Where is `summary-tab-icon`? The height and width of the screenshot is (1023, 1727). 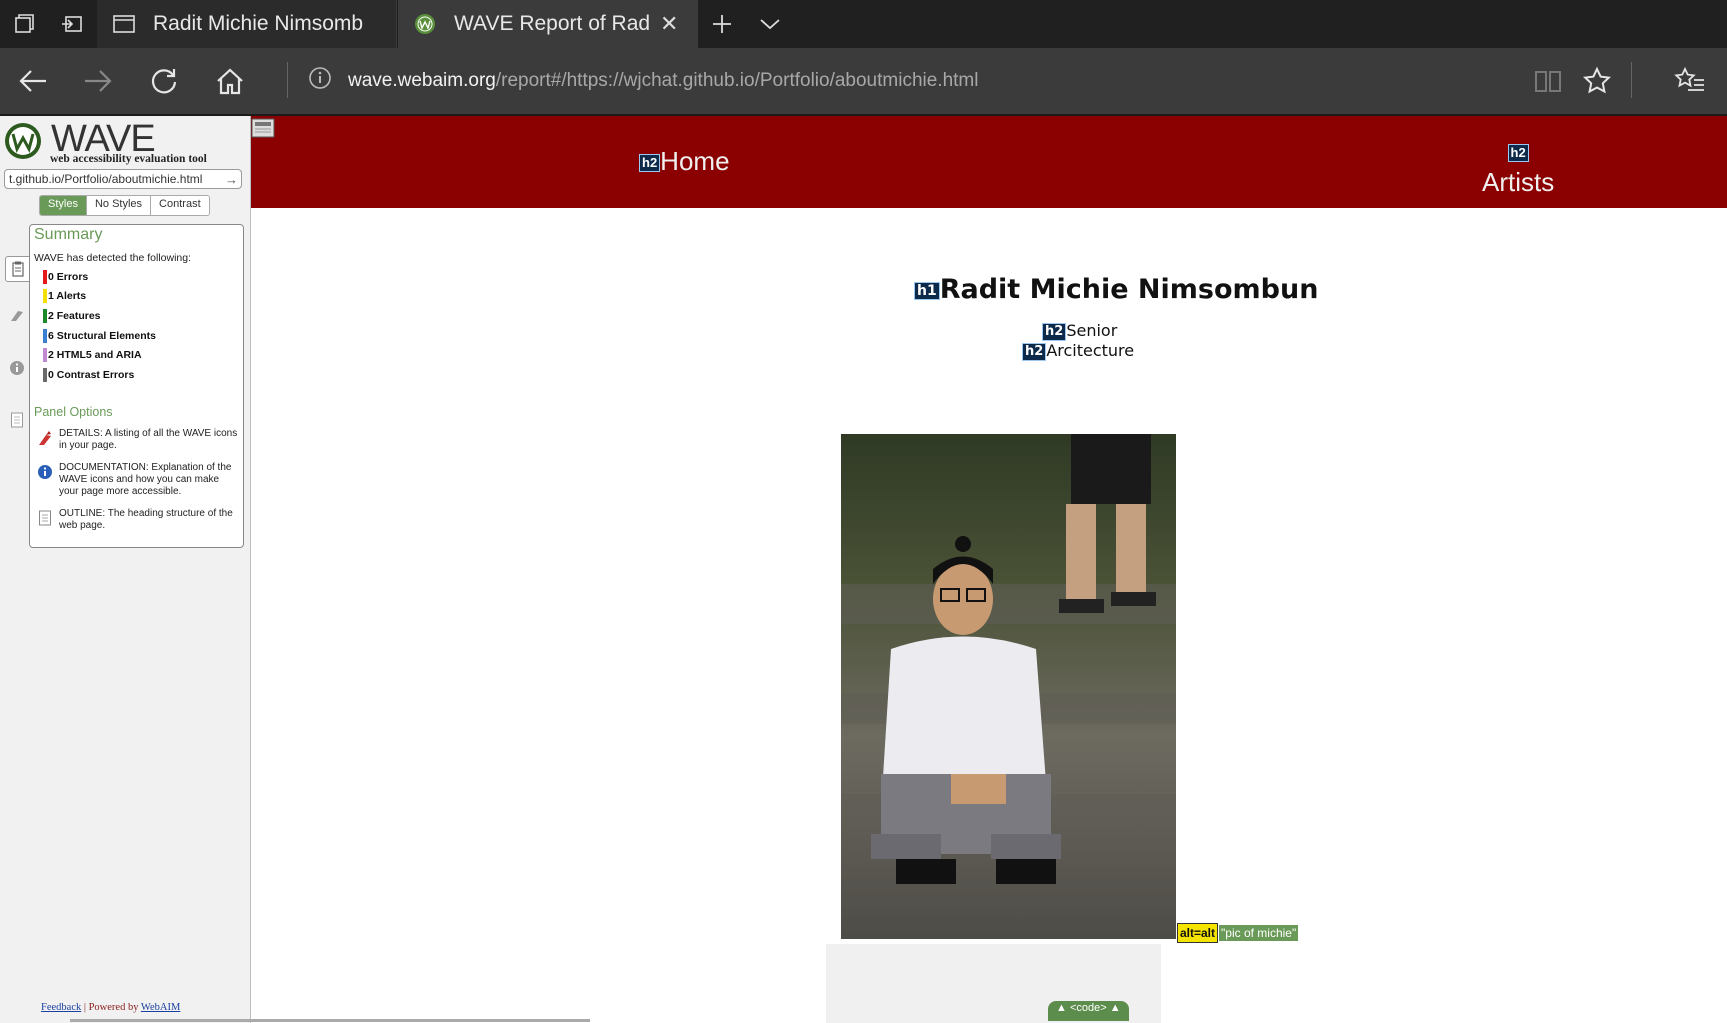
summary-tab-icon is located at coordinates (18, 269).